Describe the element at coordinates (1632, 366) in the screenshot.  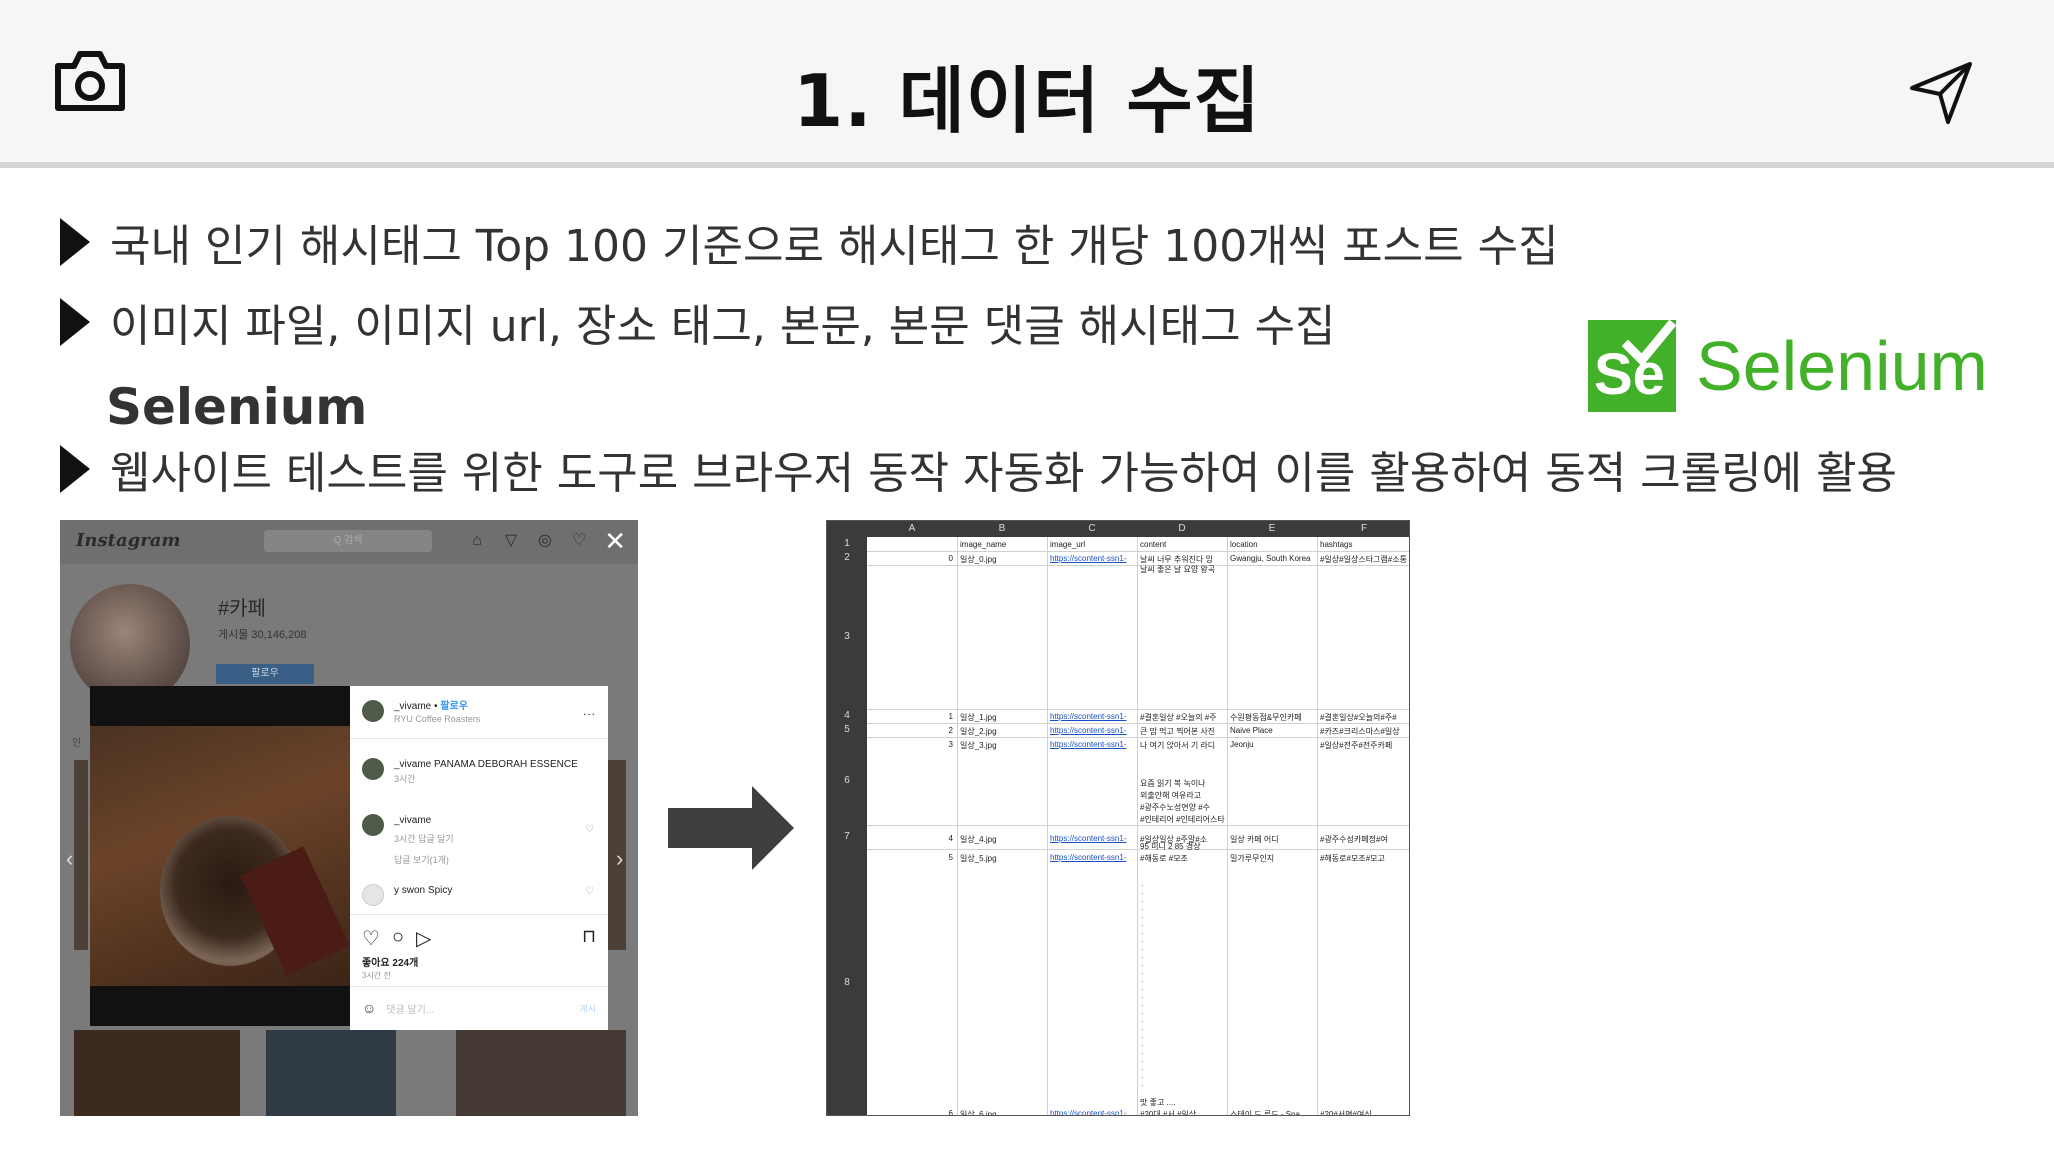
I see `selenium-logo-mark: Se` at that location.